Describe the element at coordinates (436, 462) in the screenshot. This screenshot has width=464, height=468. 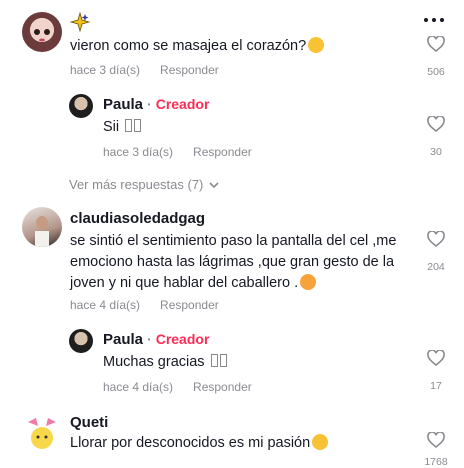
I see `like-count: 1768` at that location.